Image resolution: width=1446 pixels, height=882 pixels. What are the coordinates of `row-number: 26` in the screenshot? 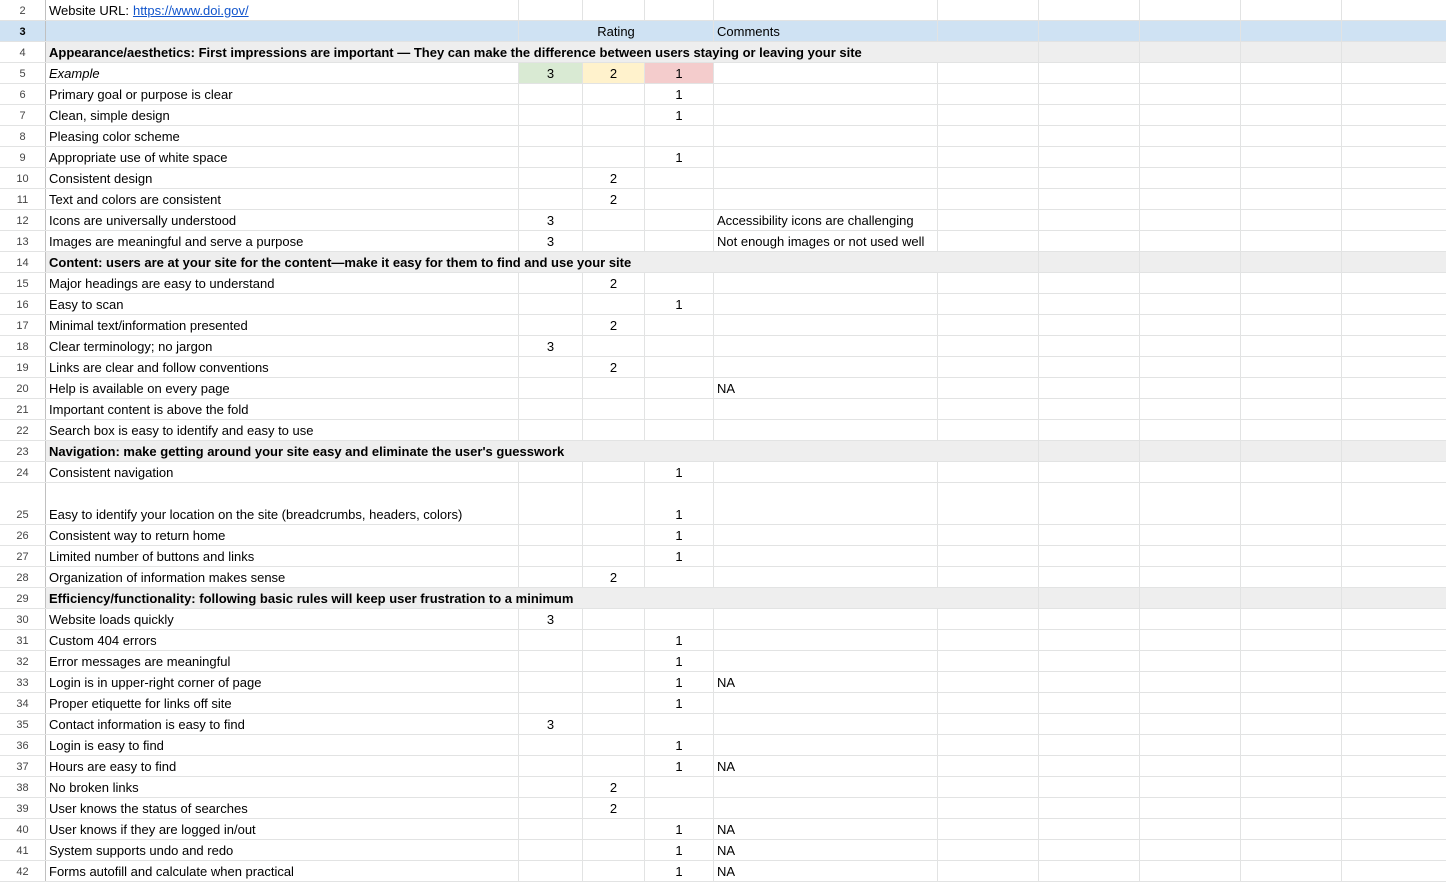 It's located at (23, 535).